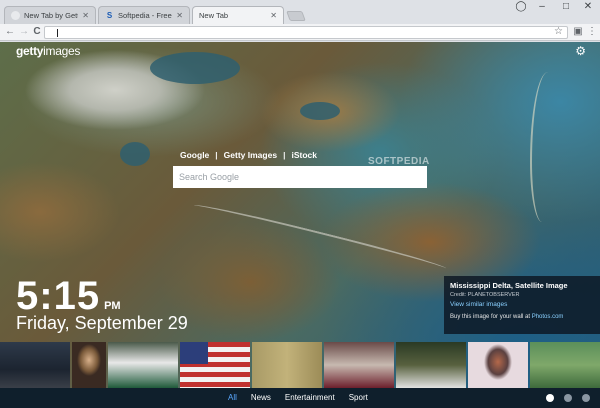 This screenshot has width=600, height=408. I want to click on new-tab-button, so click(296, 16).